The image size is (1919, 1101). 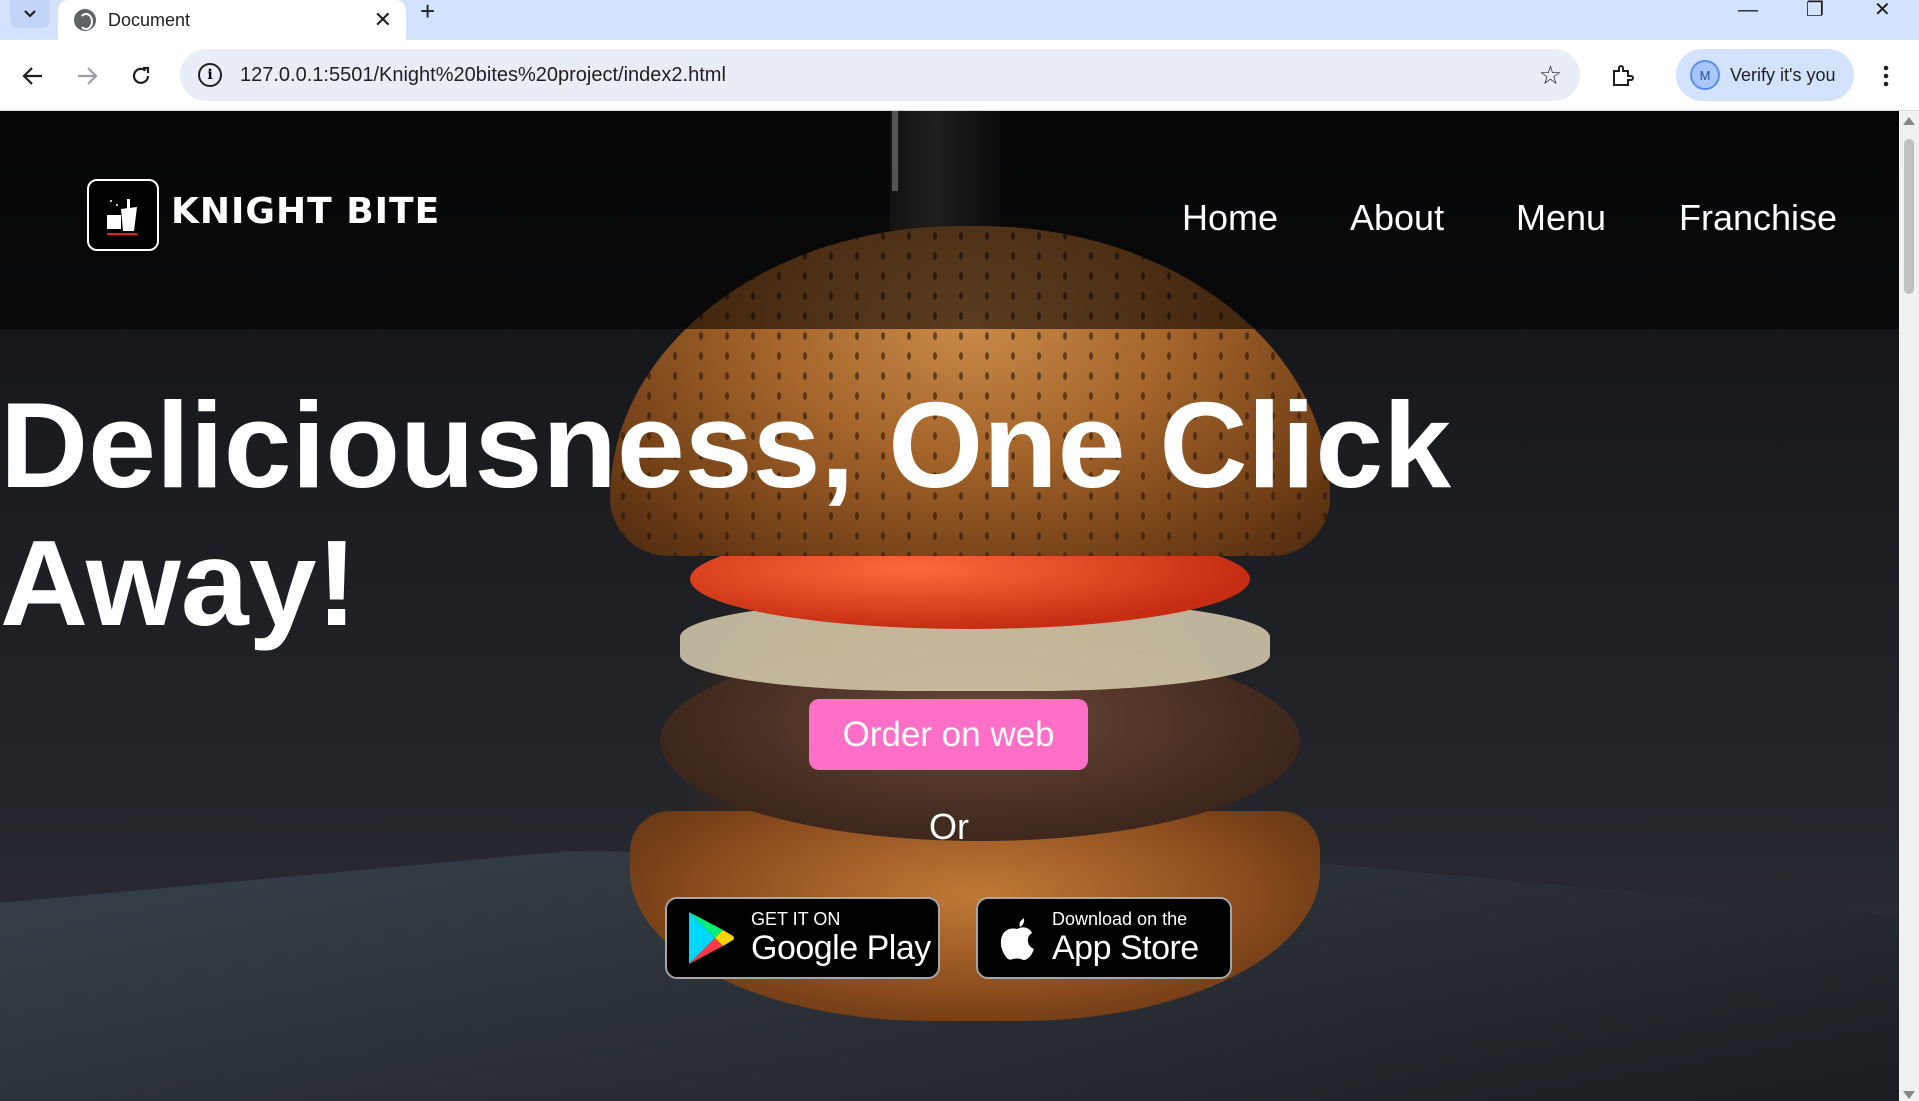 What do you see at coordinates (85, 20) in the screenshot?
I see `globe-icon` at bounding box center [85, 20].